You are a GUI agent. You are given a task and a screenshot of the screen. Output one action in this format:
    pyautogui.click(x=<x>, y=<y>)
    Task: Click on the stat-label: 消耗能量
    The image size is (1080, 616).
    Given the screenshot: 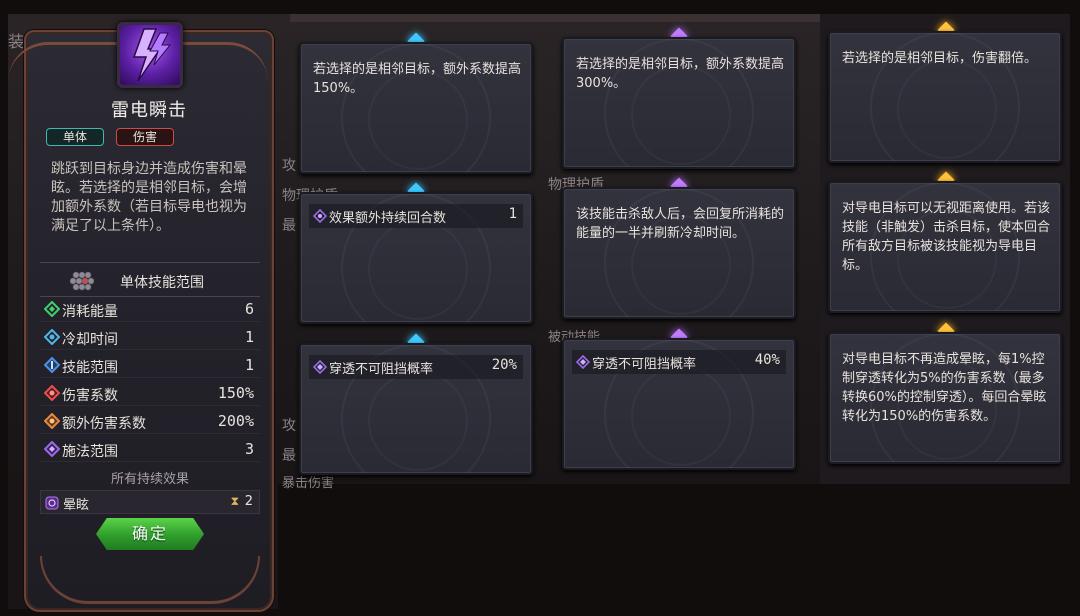 What is the action you would take?
    pyautogui.click(x=90, y=312)
    